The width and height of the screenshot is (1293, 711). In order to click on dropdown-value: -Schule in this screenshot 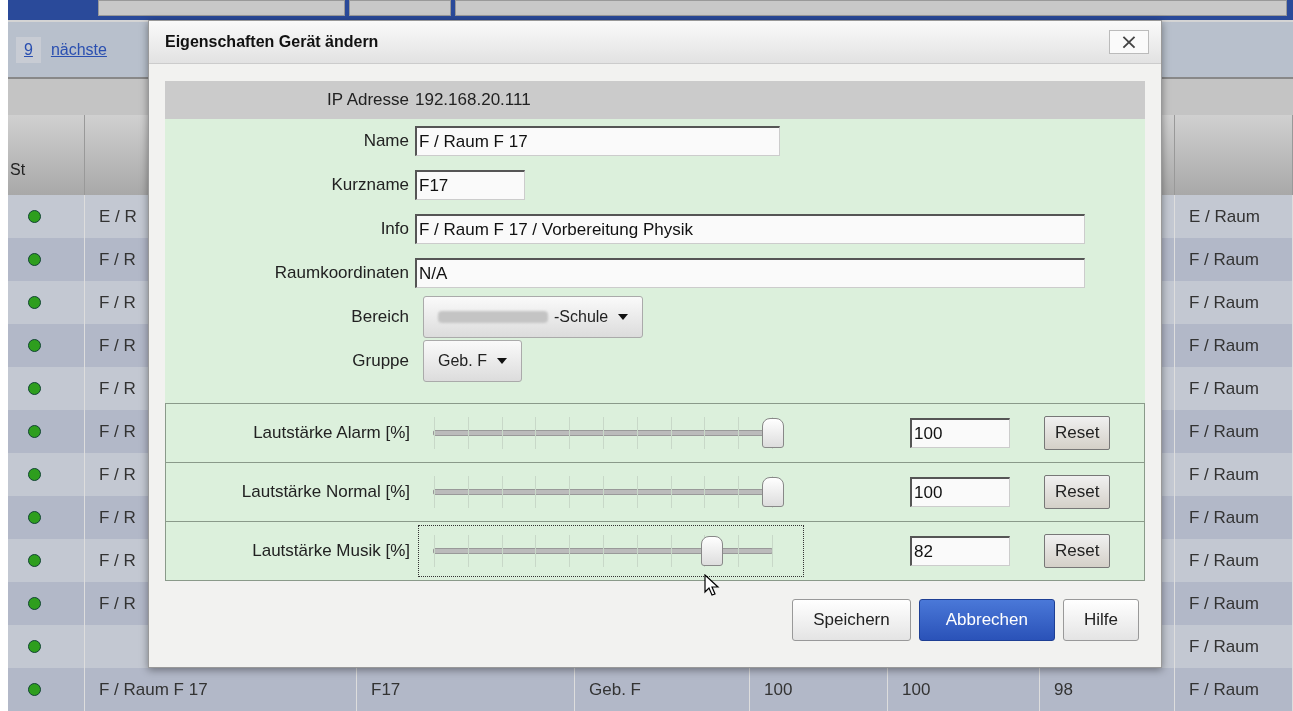, I will do `click(581, 317)`.